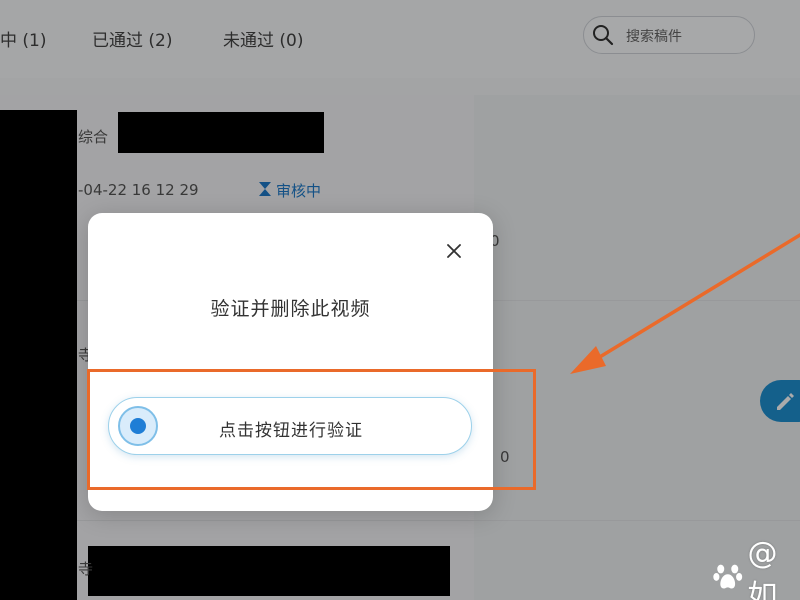 The width and height of the screenshot is (800, 600). Describe the element at coordinates (291, 431) in the screenshot. I see `verify-button-label: 点击按钮进行验证` at that location.